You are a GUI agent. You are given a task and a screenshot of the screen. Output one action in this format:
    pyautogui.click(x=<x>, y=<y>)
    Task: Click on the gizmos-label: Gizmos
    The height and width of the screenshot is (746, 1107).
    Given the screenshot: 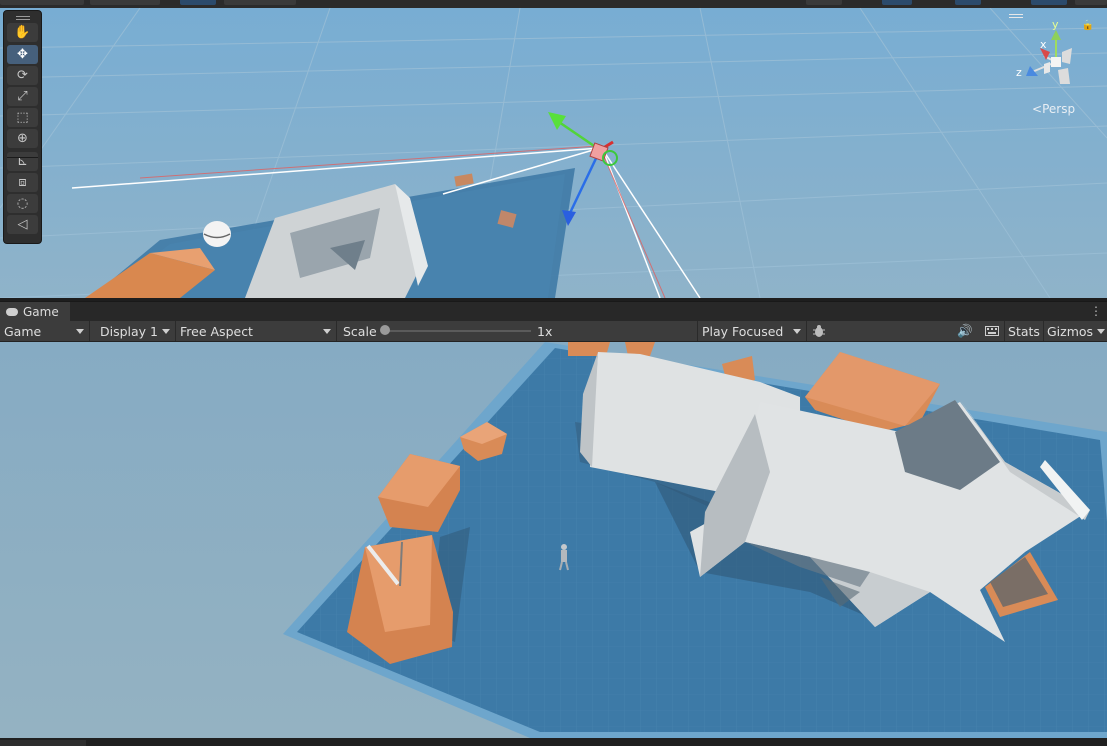 What is the action you would take?
    pyautogui.click(x=1070, y=331)
    